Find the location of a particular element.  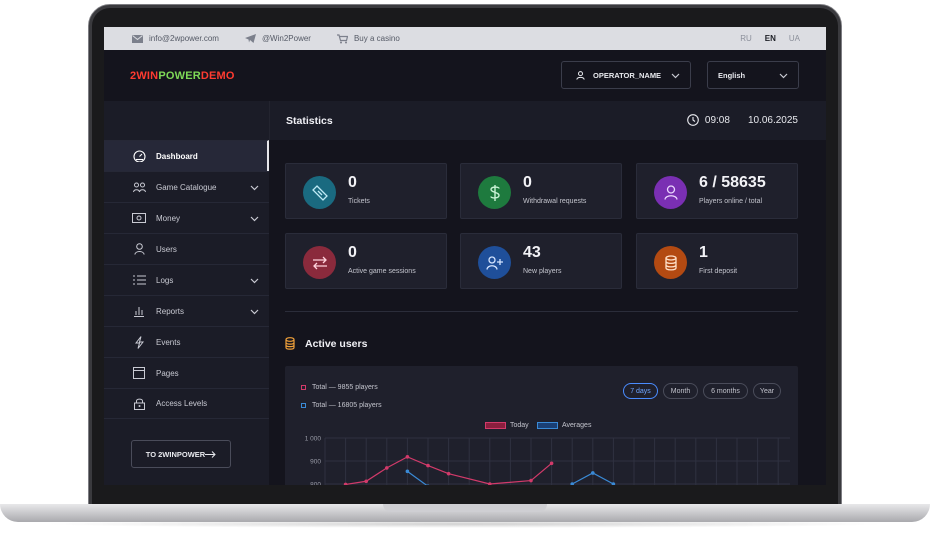

to-2winpower-button: TO 2WINPOWER is located at coordinates (181, 454).